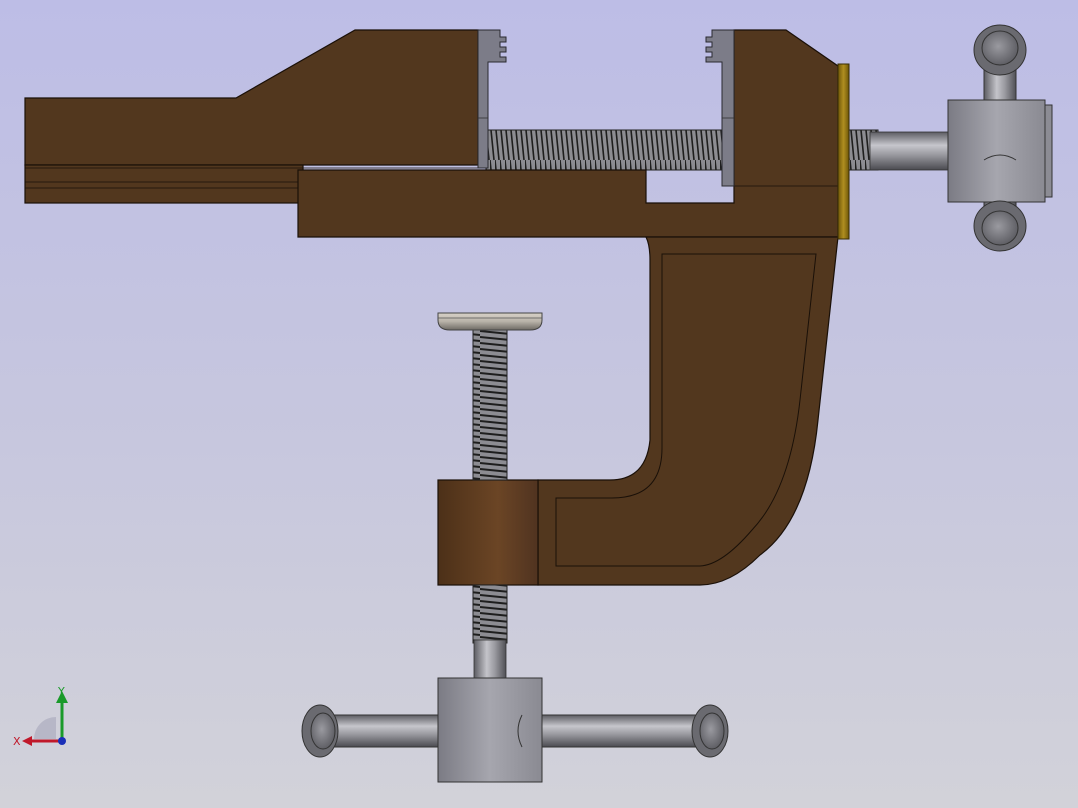 The image size is (1078, 808). What do you see at coordinates (843, 151) in the screenshot?
I see `thrust-washer` at bounding box center [843, 151].